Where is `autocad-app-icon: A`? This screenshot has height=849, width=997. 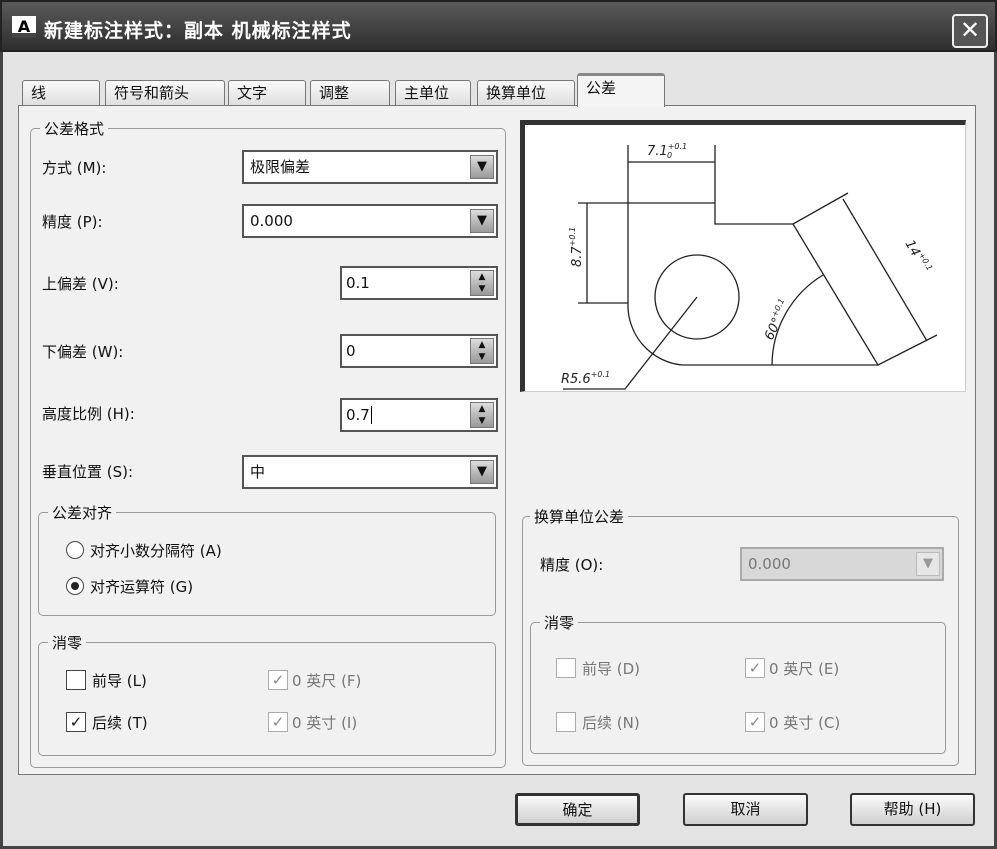
autocad-app-icon: A is located at coordinates (24, 27).